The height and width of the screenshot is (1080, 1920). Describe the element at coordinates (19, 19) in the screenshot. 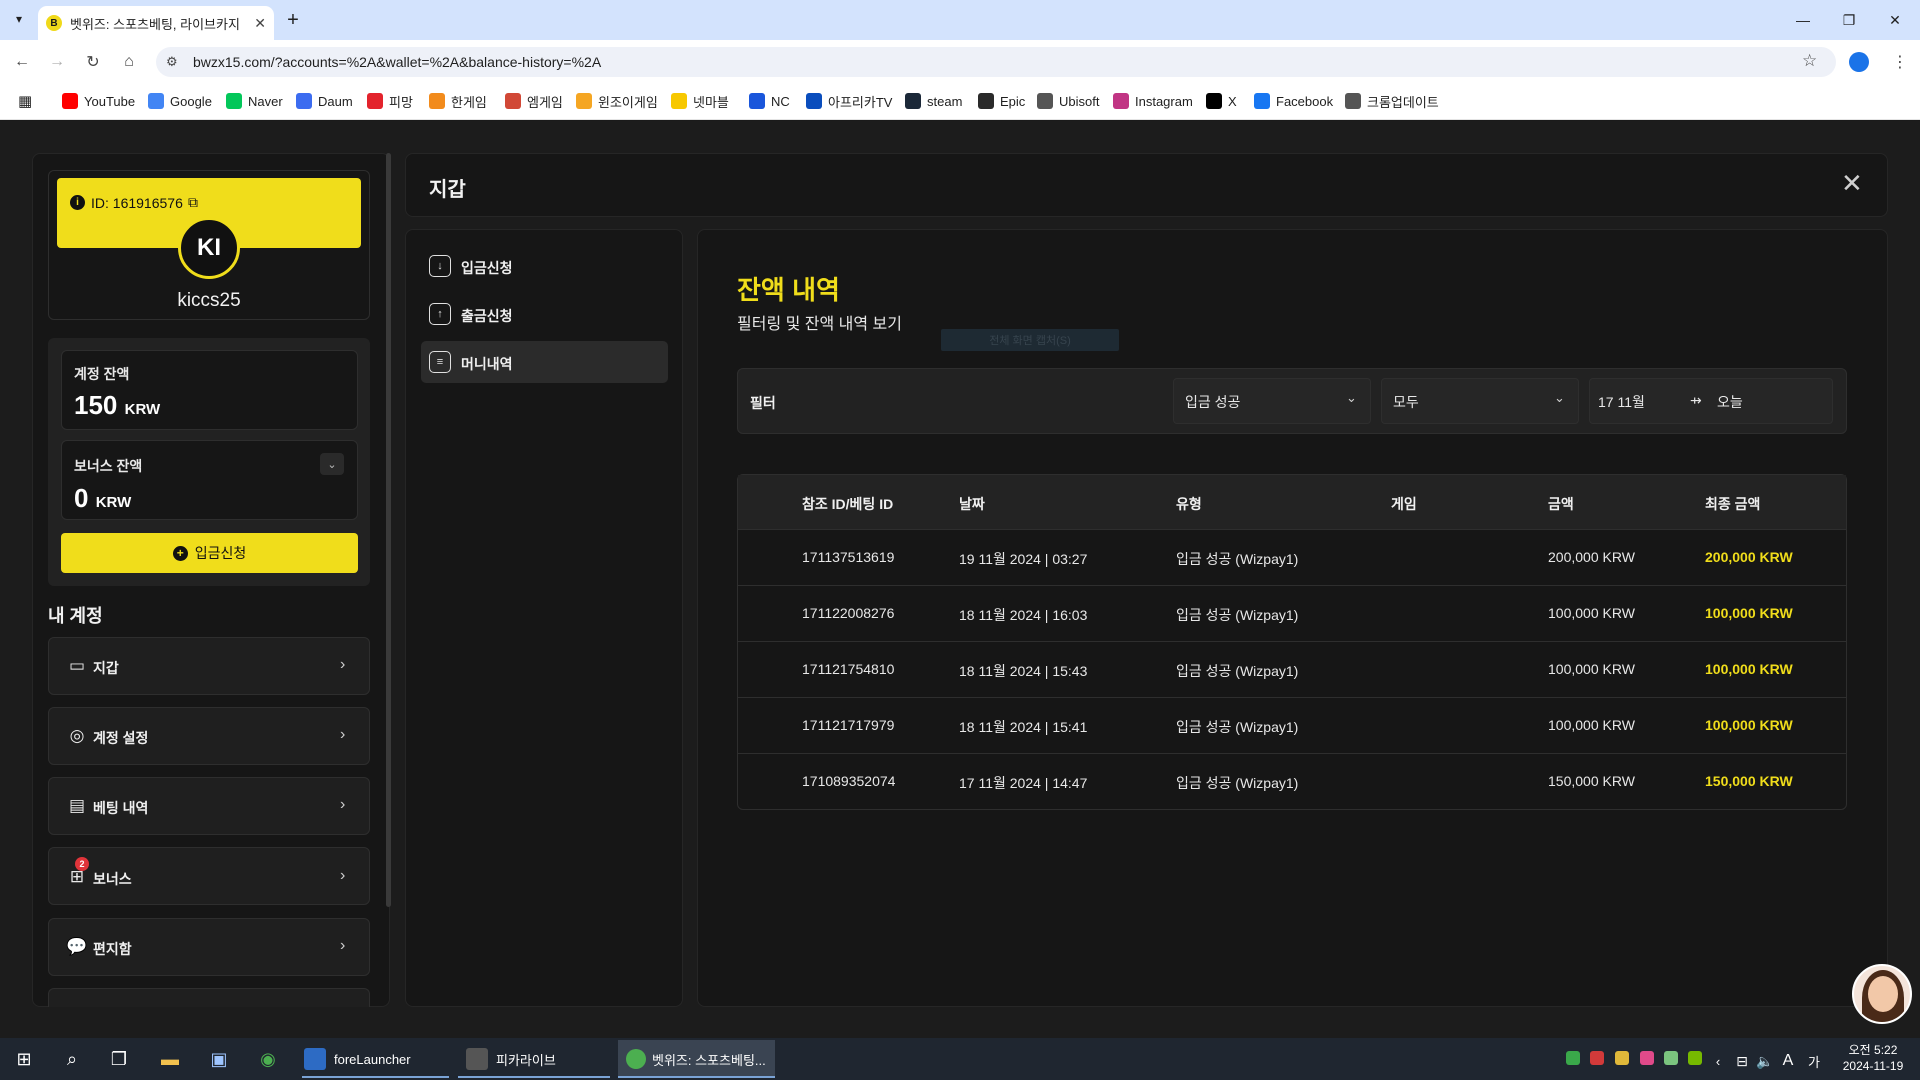

I see `tab-search-icon: ▾` at that location.